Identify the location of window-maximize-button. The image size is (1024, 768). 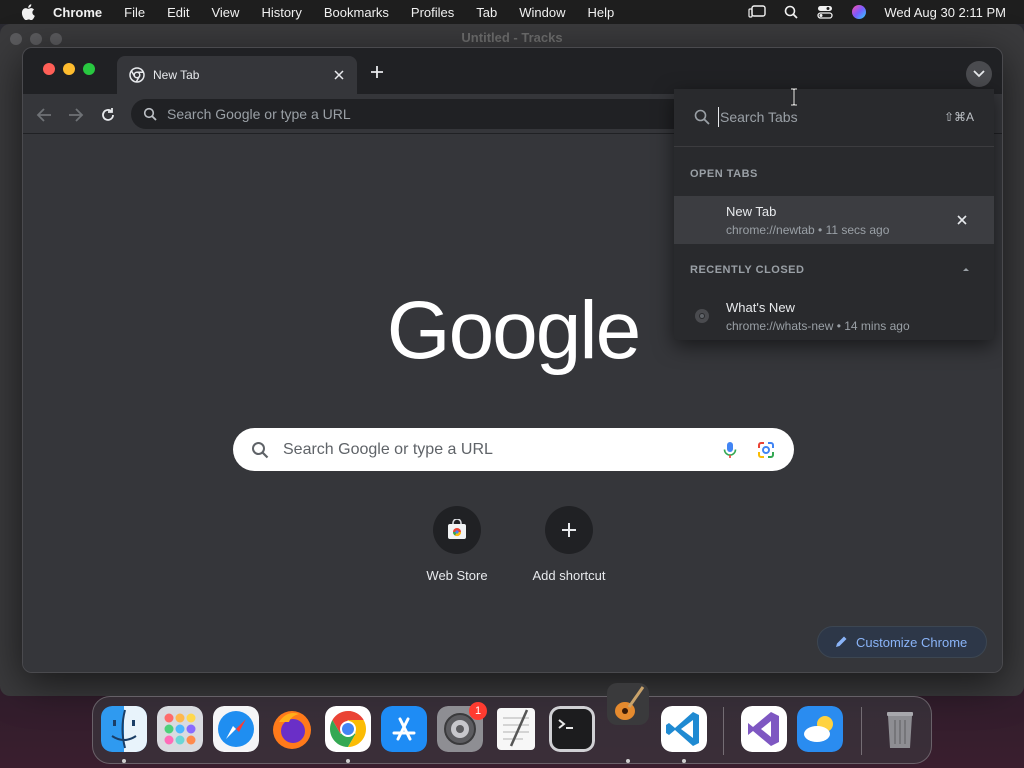
(89, 69).